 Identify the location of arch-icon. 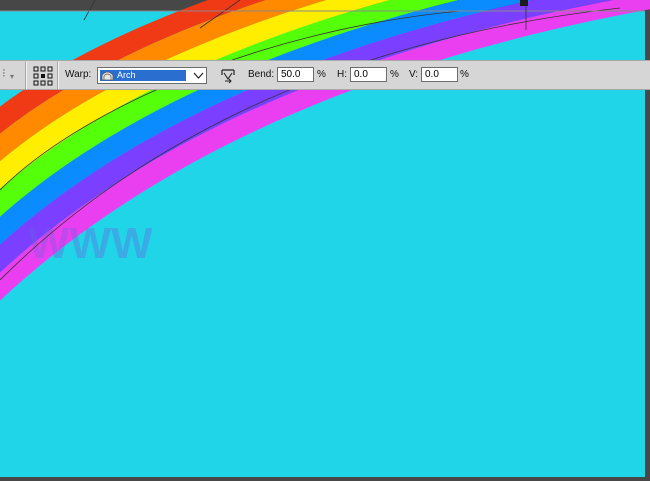
(107, 77).